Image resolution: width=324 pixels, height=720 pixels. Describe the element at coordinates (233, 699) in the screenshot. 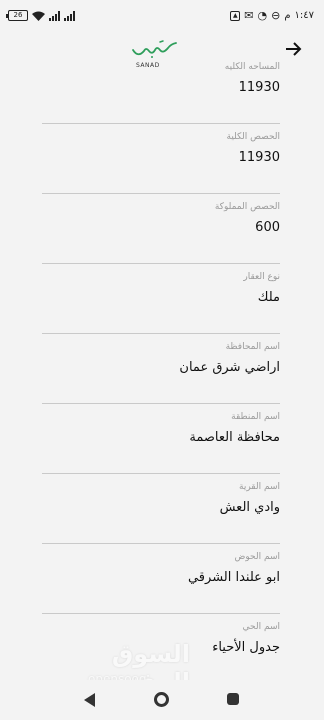

I see `nav-recents-icon` at that location.